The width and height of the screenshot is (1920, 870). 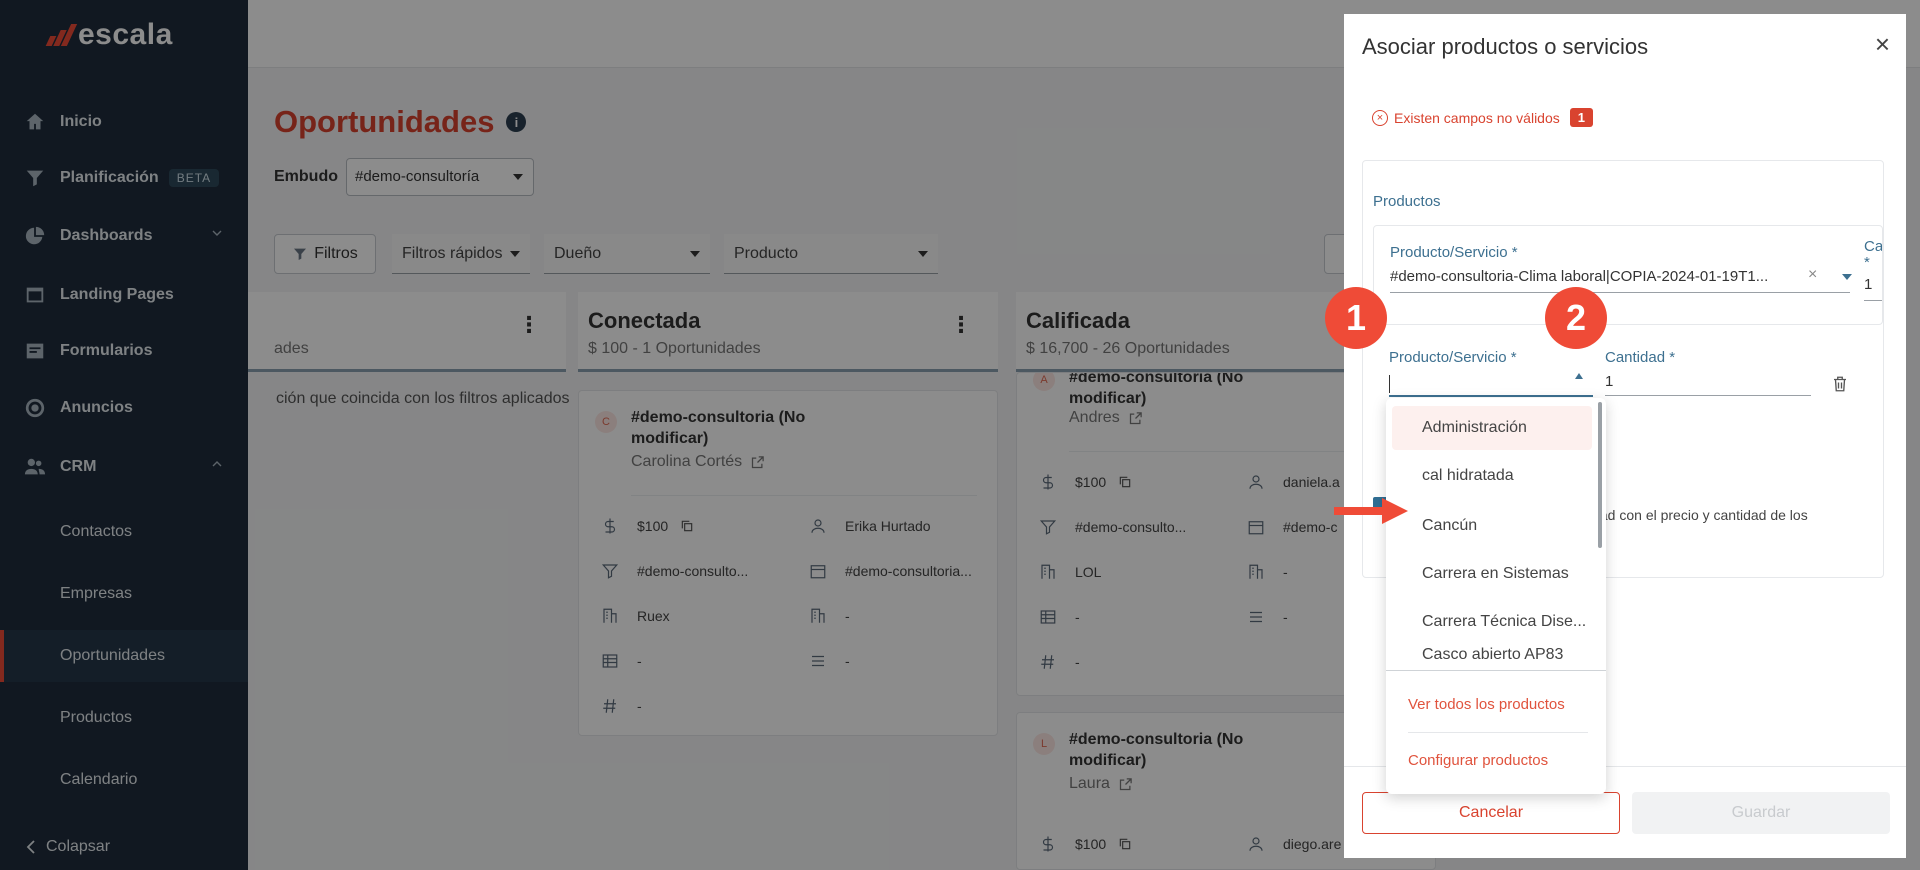 I want to click on caret-up-icon, so click(x=1579, y=376).